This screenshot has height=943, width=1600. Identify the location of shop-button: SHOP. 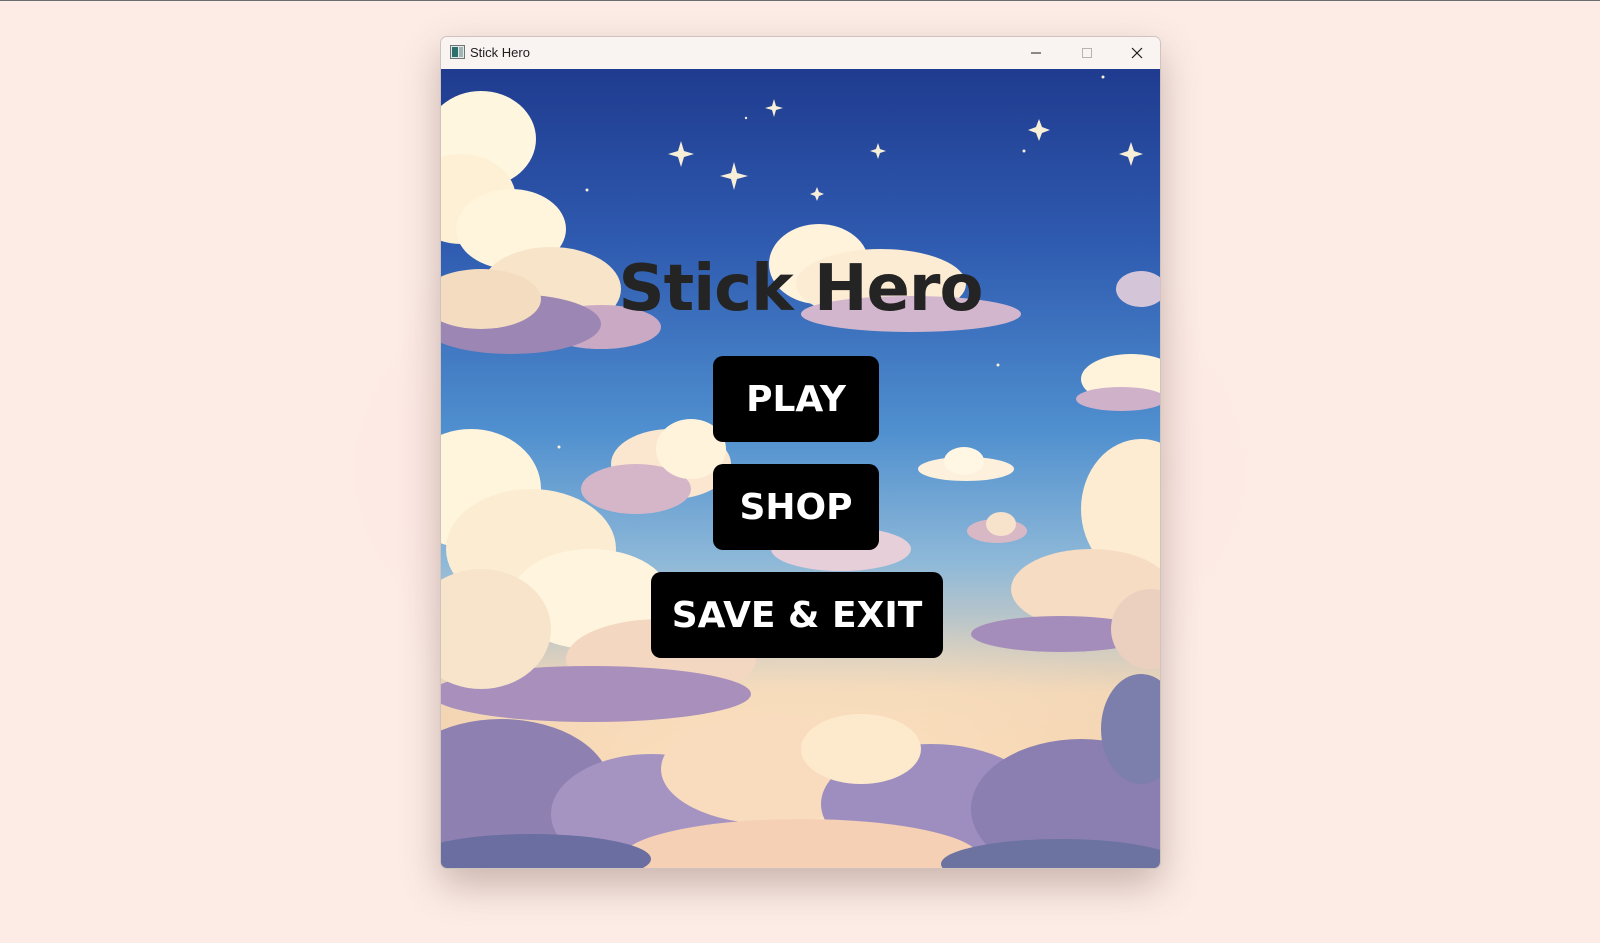
(796, 507).